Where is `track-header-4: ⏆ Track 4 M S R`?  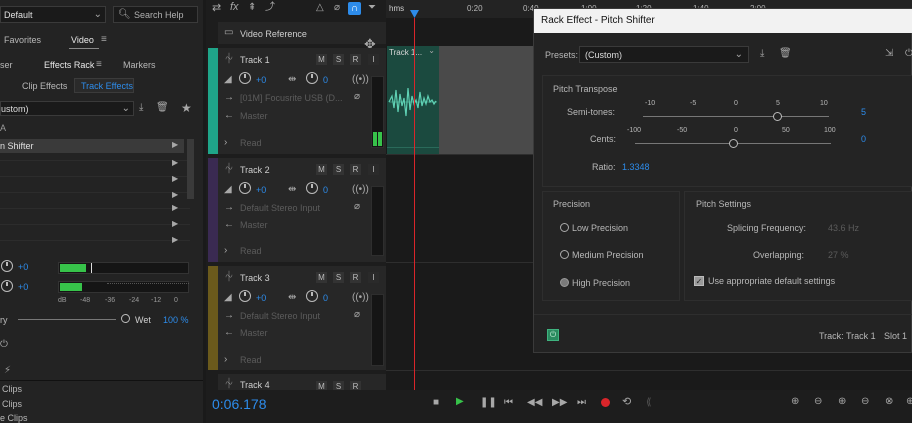
track-header-4: ⏆ Track 4 M S R is located at coordinates (304, 383).